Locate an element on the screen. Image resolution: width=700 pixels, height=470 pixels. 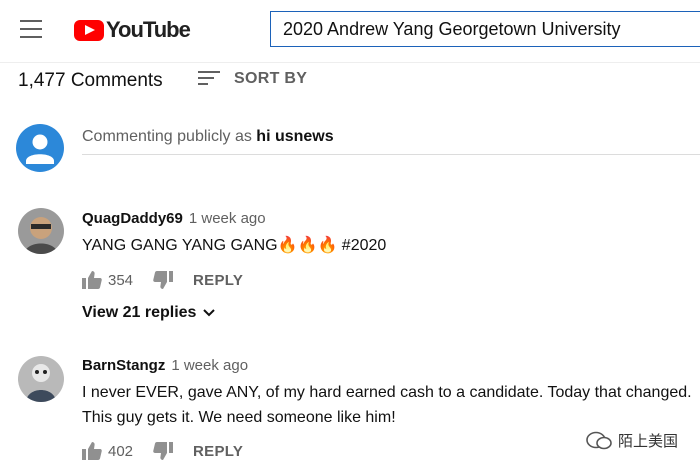
sort-by-button: SORT BY is located at coordinates (252, 79).